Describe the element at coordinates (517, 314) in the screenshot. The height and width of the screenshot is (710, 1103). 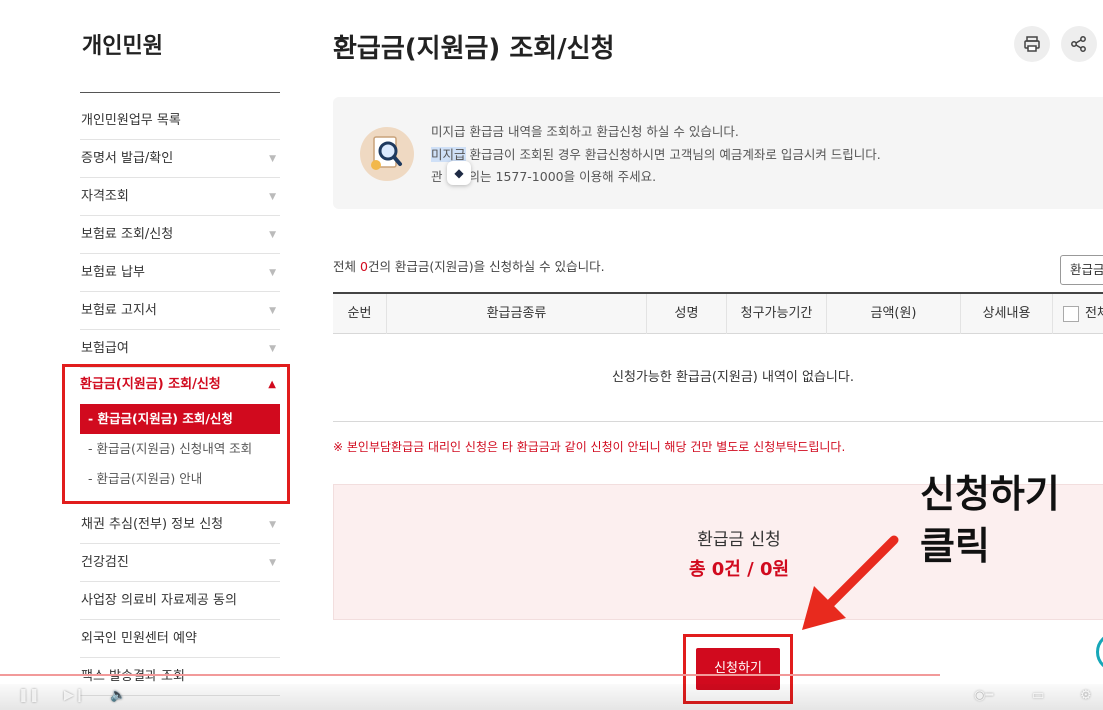
I see `column-header: 환급금종류` at that location.